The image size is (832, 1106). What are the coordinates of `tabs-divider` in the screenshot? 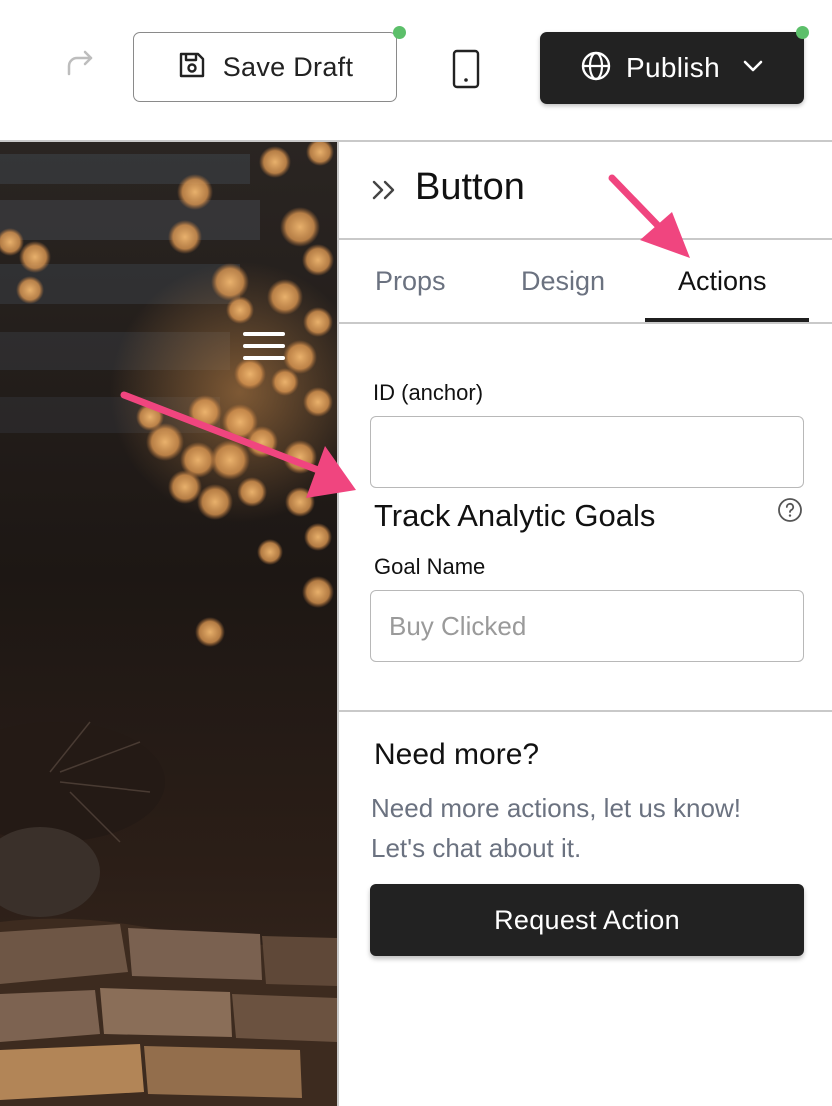 It's located at (585, 323).